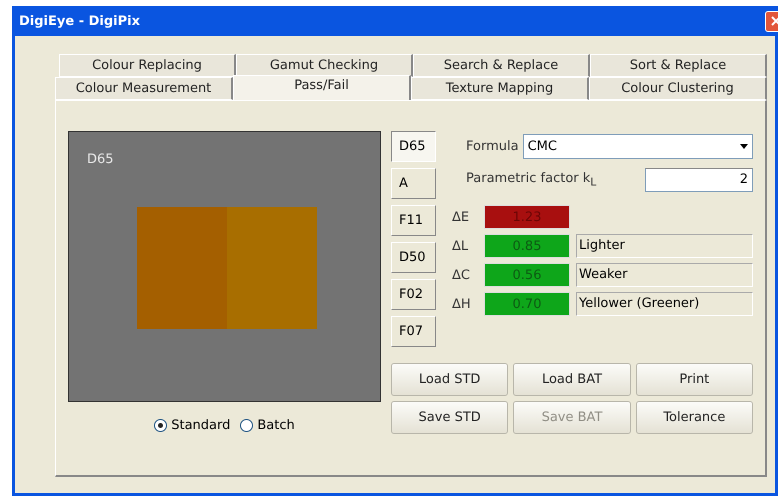 Image resolution: width=778 pixels, height=499 pixels. I want to click on tab: Colour Replacing, so click(147, 65).